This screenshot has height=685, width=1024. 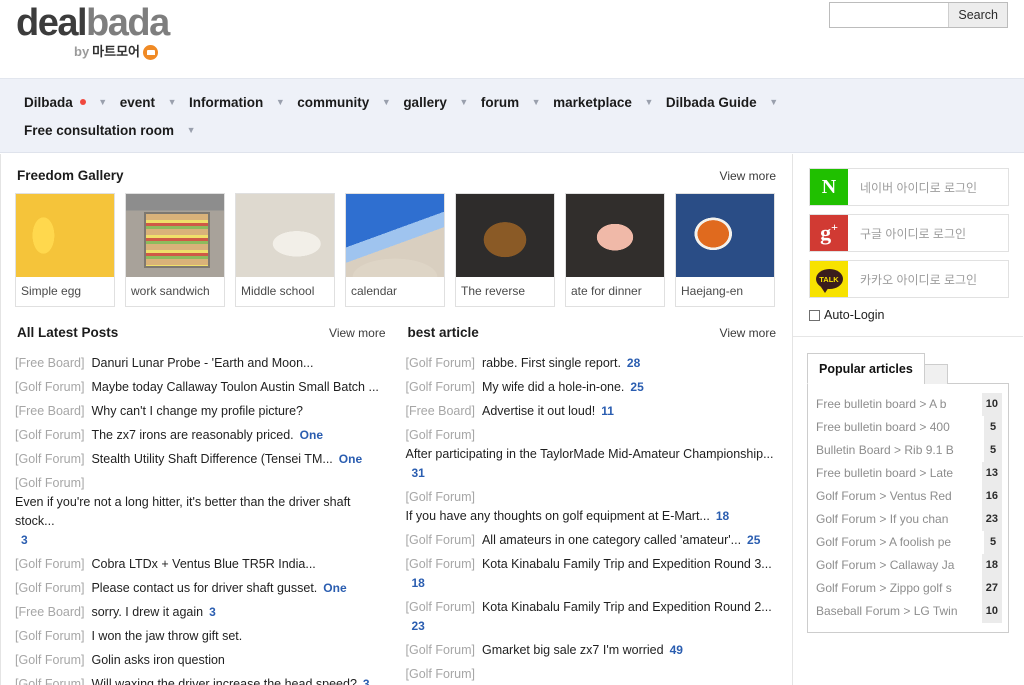 I want to click on post-title: Why can't I change my profile picture?, so click(x=197, y=411).